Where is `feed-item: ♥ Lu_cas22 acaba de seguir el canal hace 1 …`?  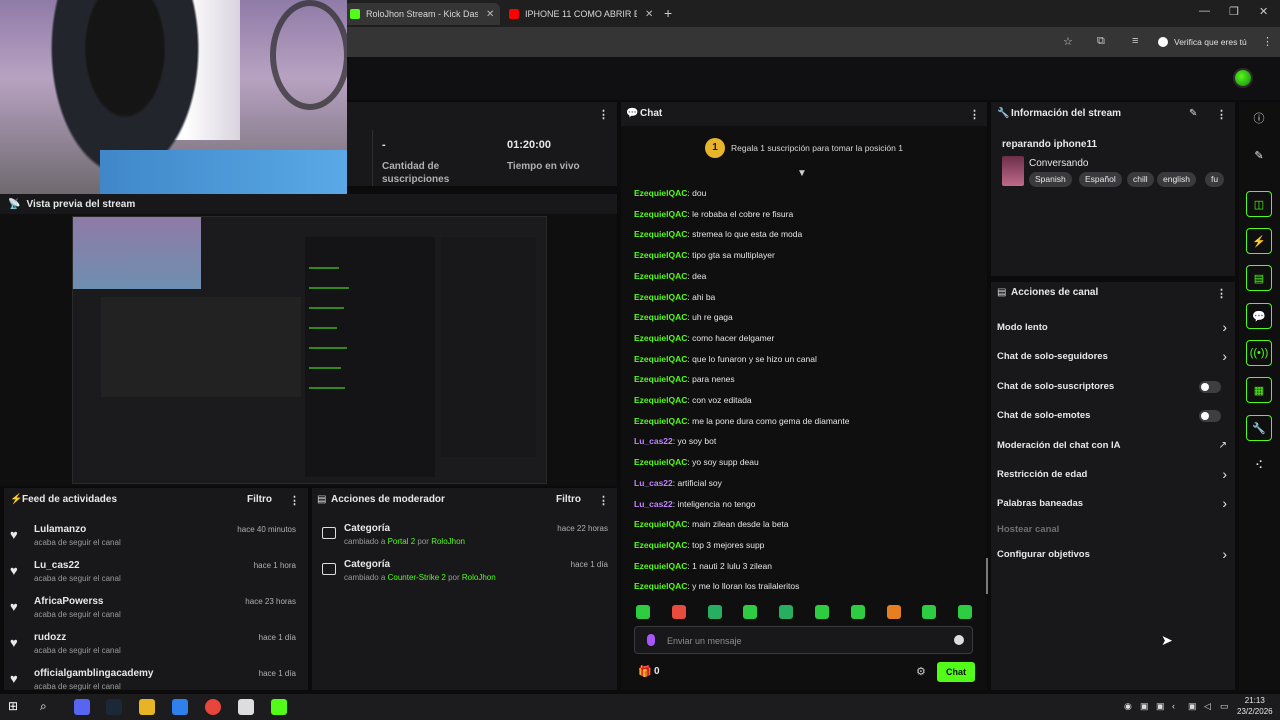
feed-item: ♥ Lu_cas22 acaba de seguir el canal hace 1 … is located at coordinates (155, 577).